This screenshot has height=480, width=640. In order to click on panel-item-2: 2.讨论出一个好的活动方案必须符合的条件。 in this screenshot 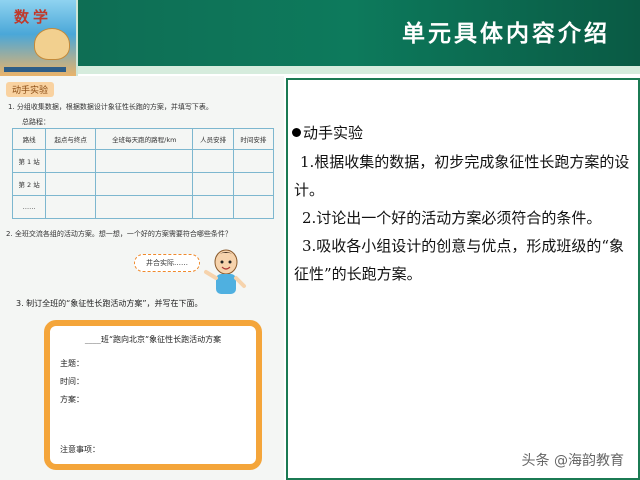, I will do `click(452, 218)`.